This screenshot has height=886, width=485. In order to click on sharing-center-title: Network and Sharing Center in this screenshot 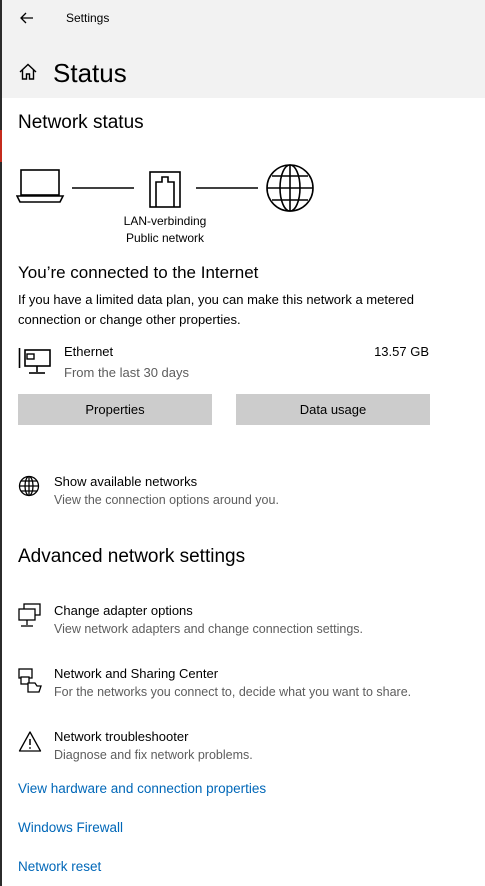, I will do `click(136, 673)`.